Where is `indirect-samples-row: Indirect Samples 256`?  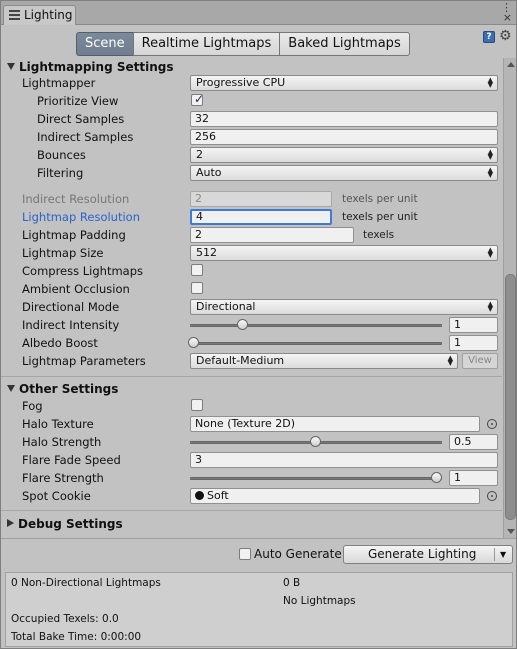
indirect-samples-row: Indirect Samples 256 is located at coordinates (251, 137).